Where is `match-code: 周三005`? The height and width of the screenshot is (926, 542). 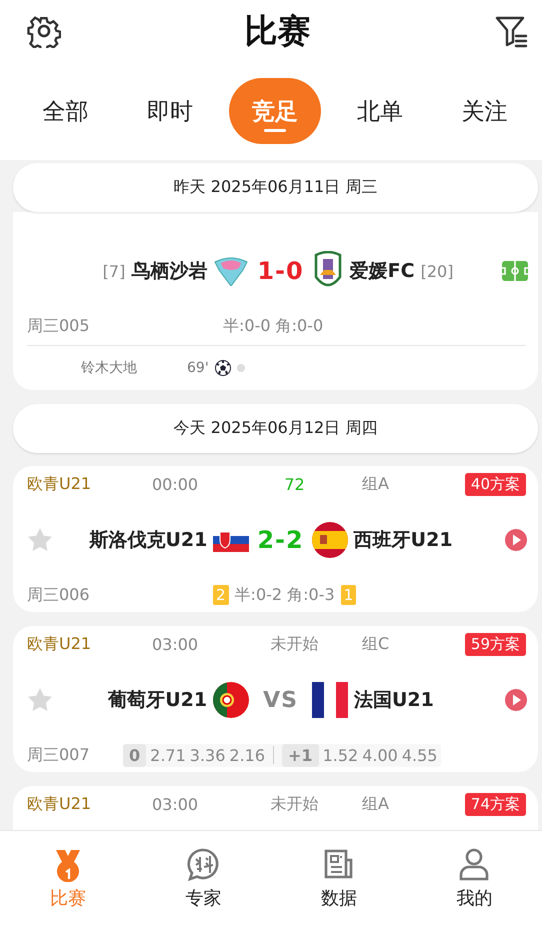
match-code: 周三005 is located at coordinates (59, 326).